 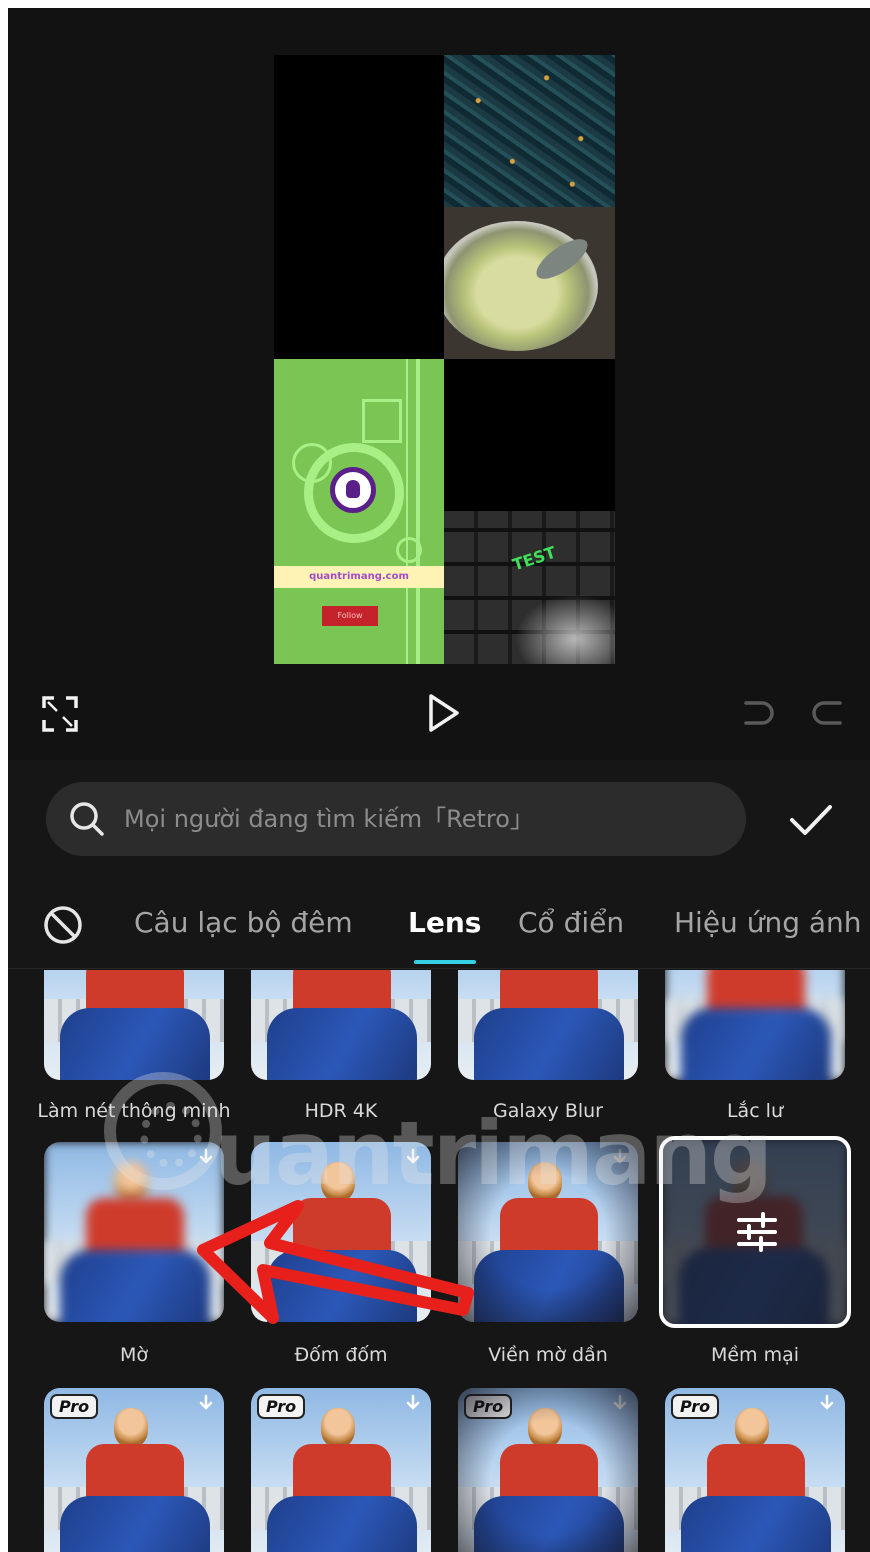 What do you see at coordinates (243, 922) in the screenshot?
I see `tab-nightclub: Câu lạc bộ đêm` at bounding box center [243, 922].